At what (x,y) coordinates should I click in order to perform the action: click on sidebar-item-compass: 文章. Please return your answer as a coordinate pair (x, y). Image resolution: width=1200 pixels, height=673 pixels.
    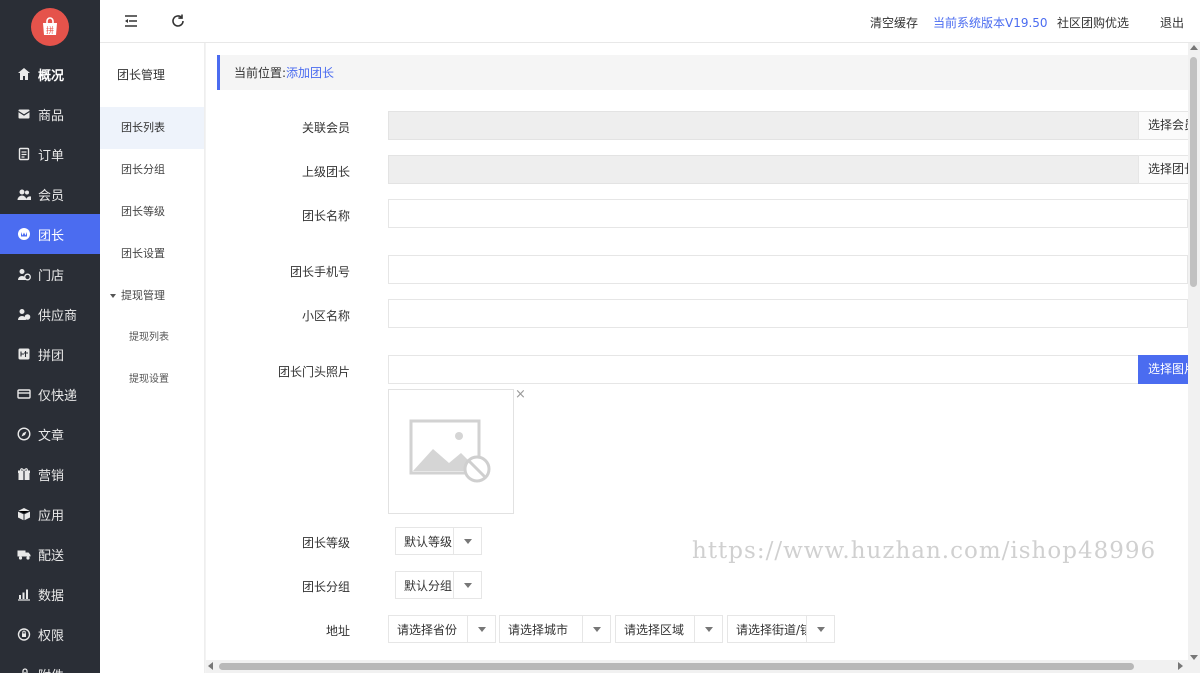
    Looking at the image, I should click on (50, 434).